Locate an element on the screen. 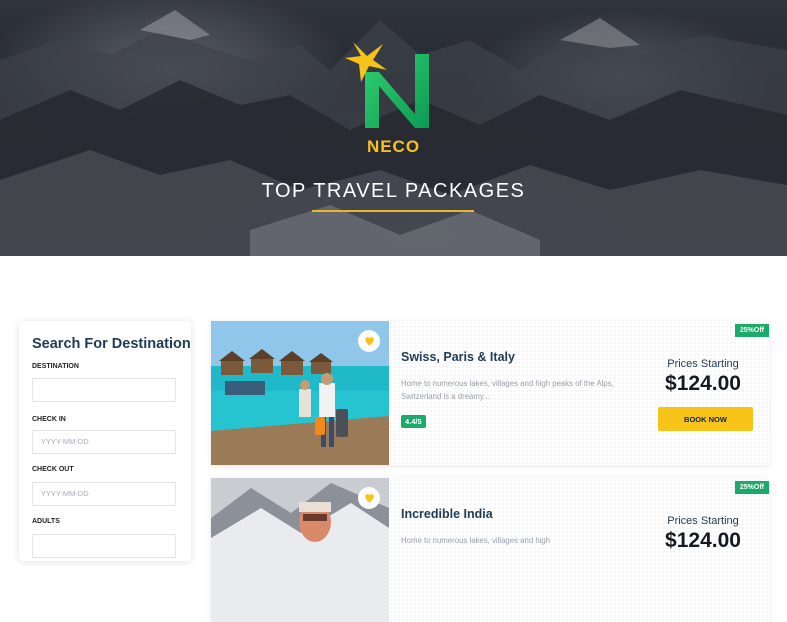 The image size is (787, 622). adults-select is located at coordinates (104, 546).